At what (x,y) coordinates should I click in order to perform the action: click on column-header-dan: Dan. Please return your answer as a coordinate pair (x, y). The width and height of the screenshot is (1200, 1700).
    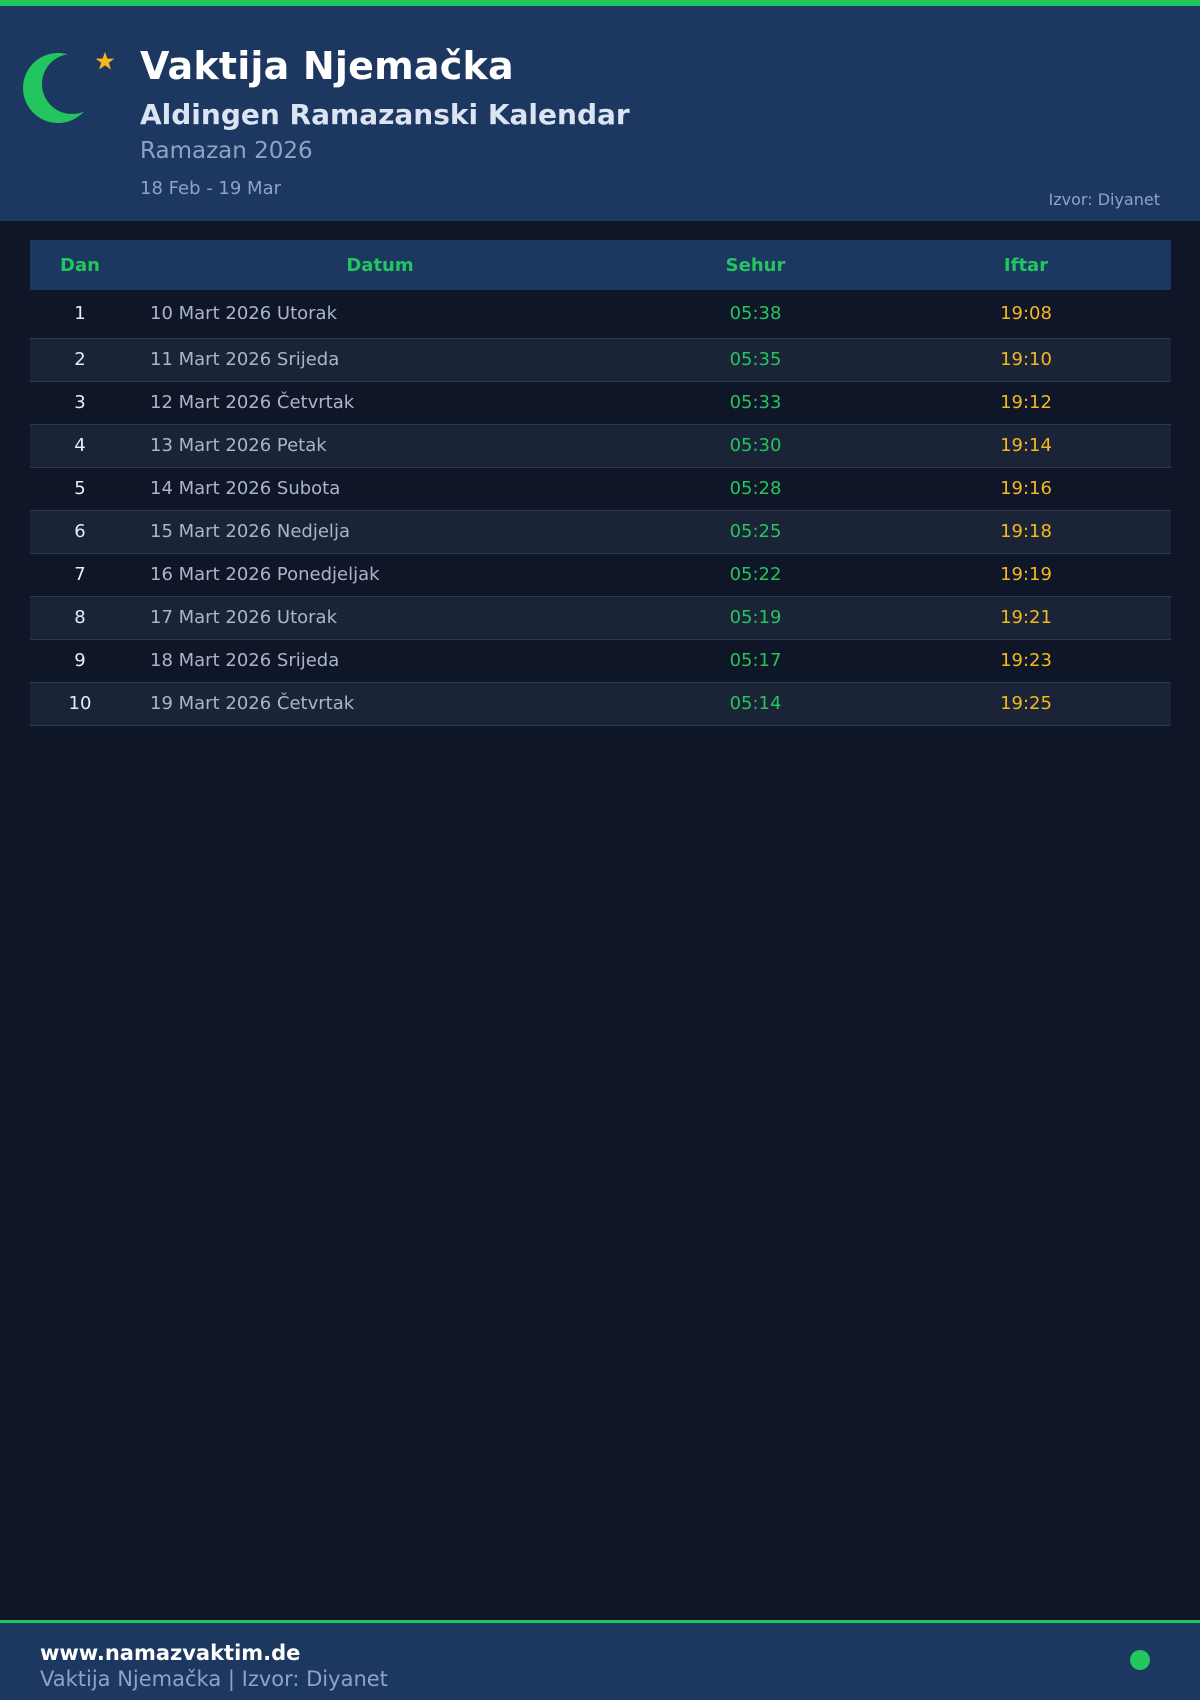
    Looking at the image, I should click on (80, 265).